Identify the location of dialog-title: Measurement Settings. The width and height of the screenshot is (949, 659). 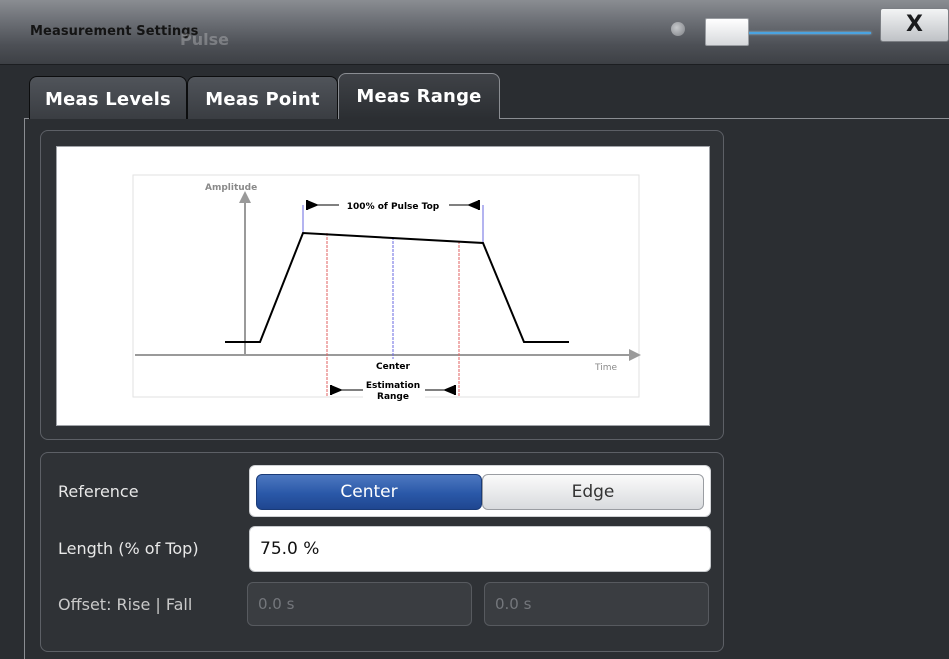
(114, 31).